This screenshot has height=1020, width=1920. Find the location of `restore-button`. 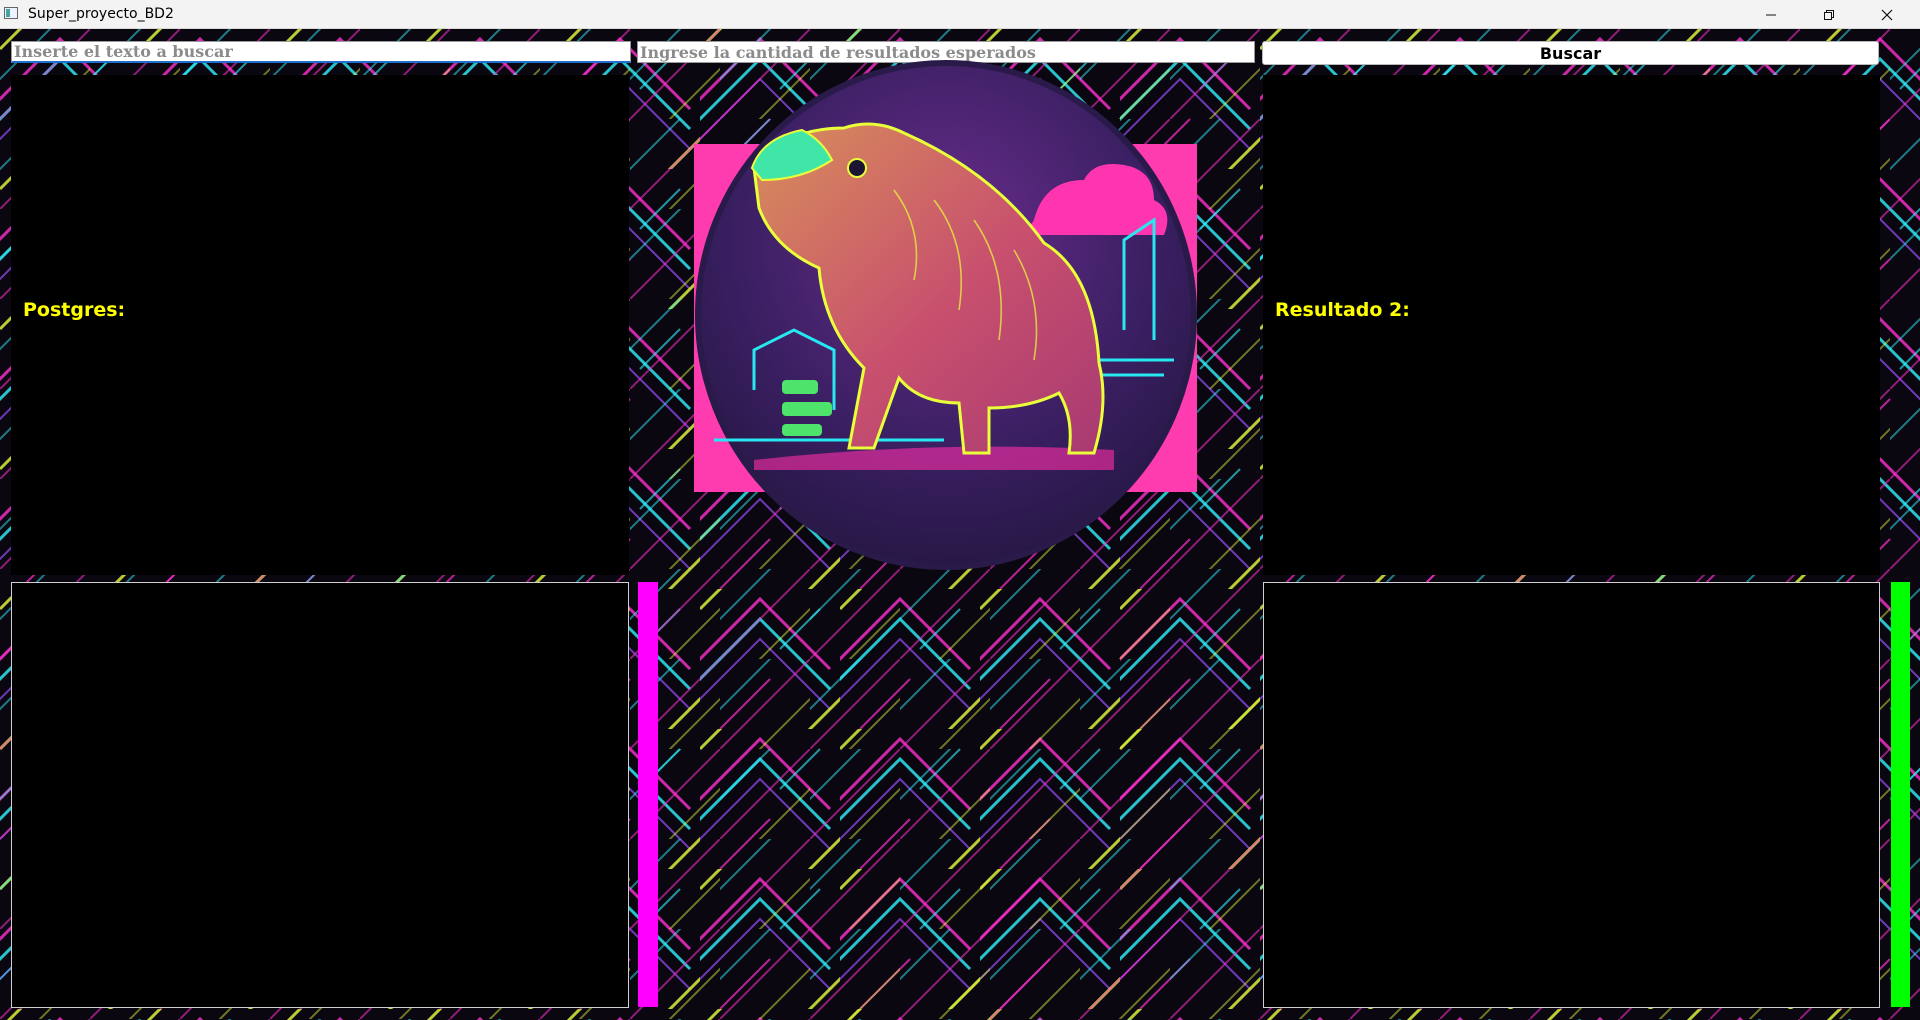

restore-button is located at coordinates (1829, 14).